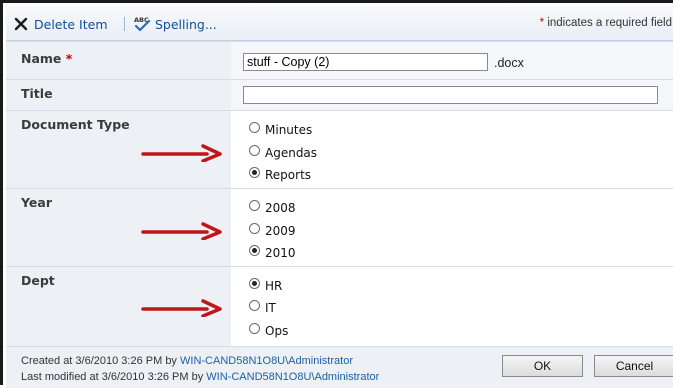 The height and width of the screenshot is (388, 673). I want to click on cancel-button: Cancel, so click(633, 366).